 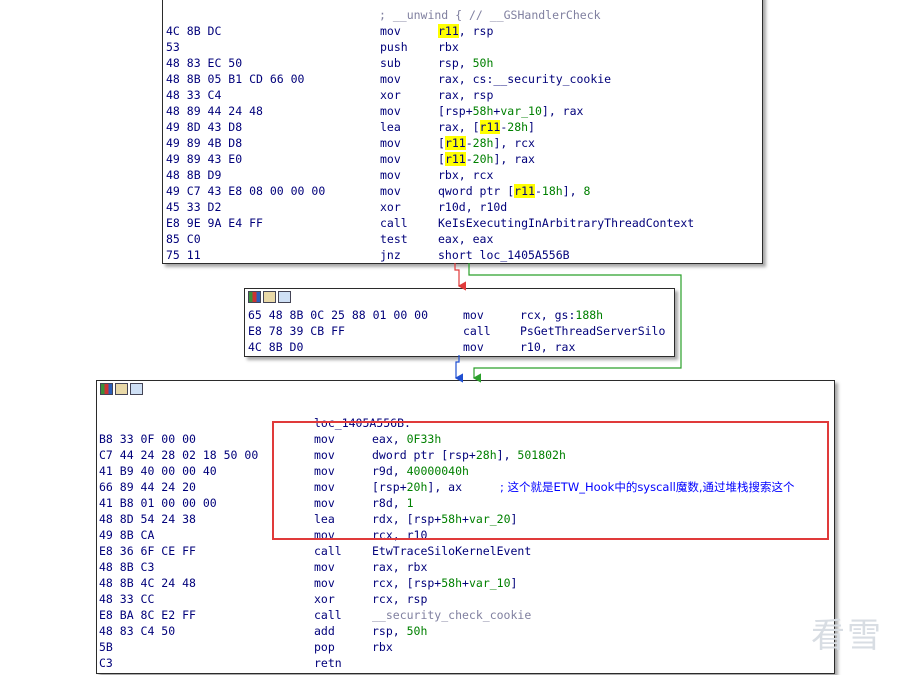 I want to click on edge-true, so click(x=575, y=323).